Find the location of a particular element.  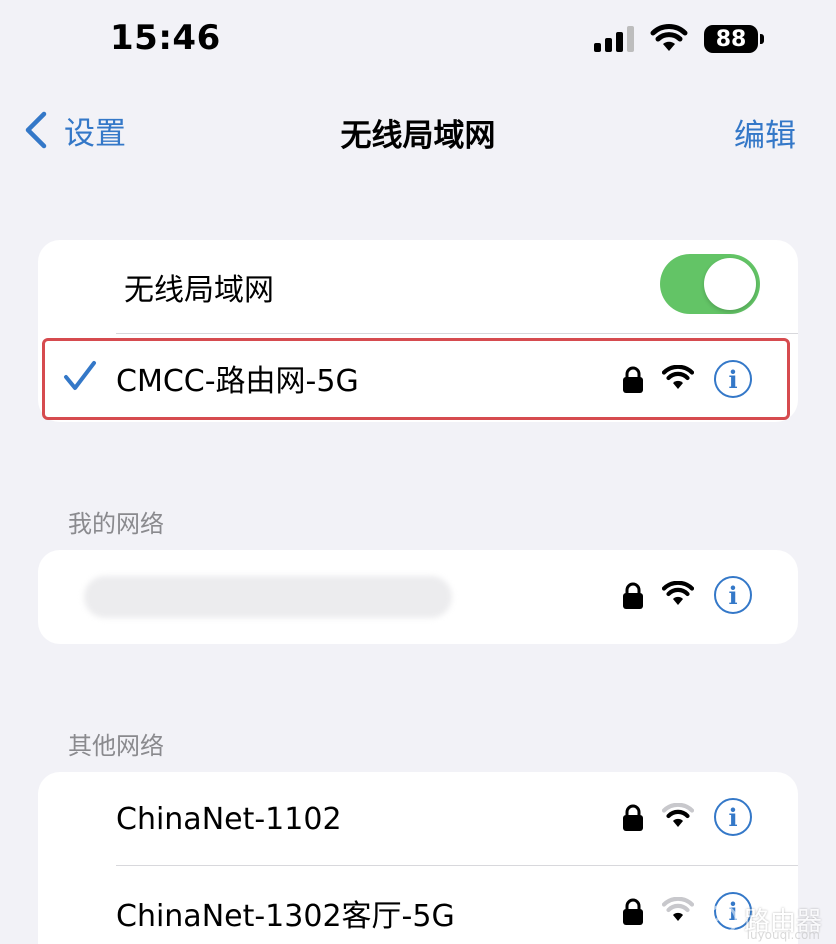

redacted-network-name is located at coordinates (268, 597).